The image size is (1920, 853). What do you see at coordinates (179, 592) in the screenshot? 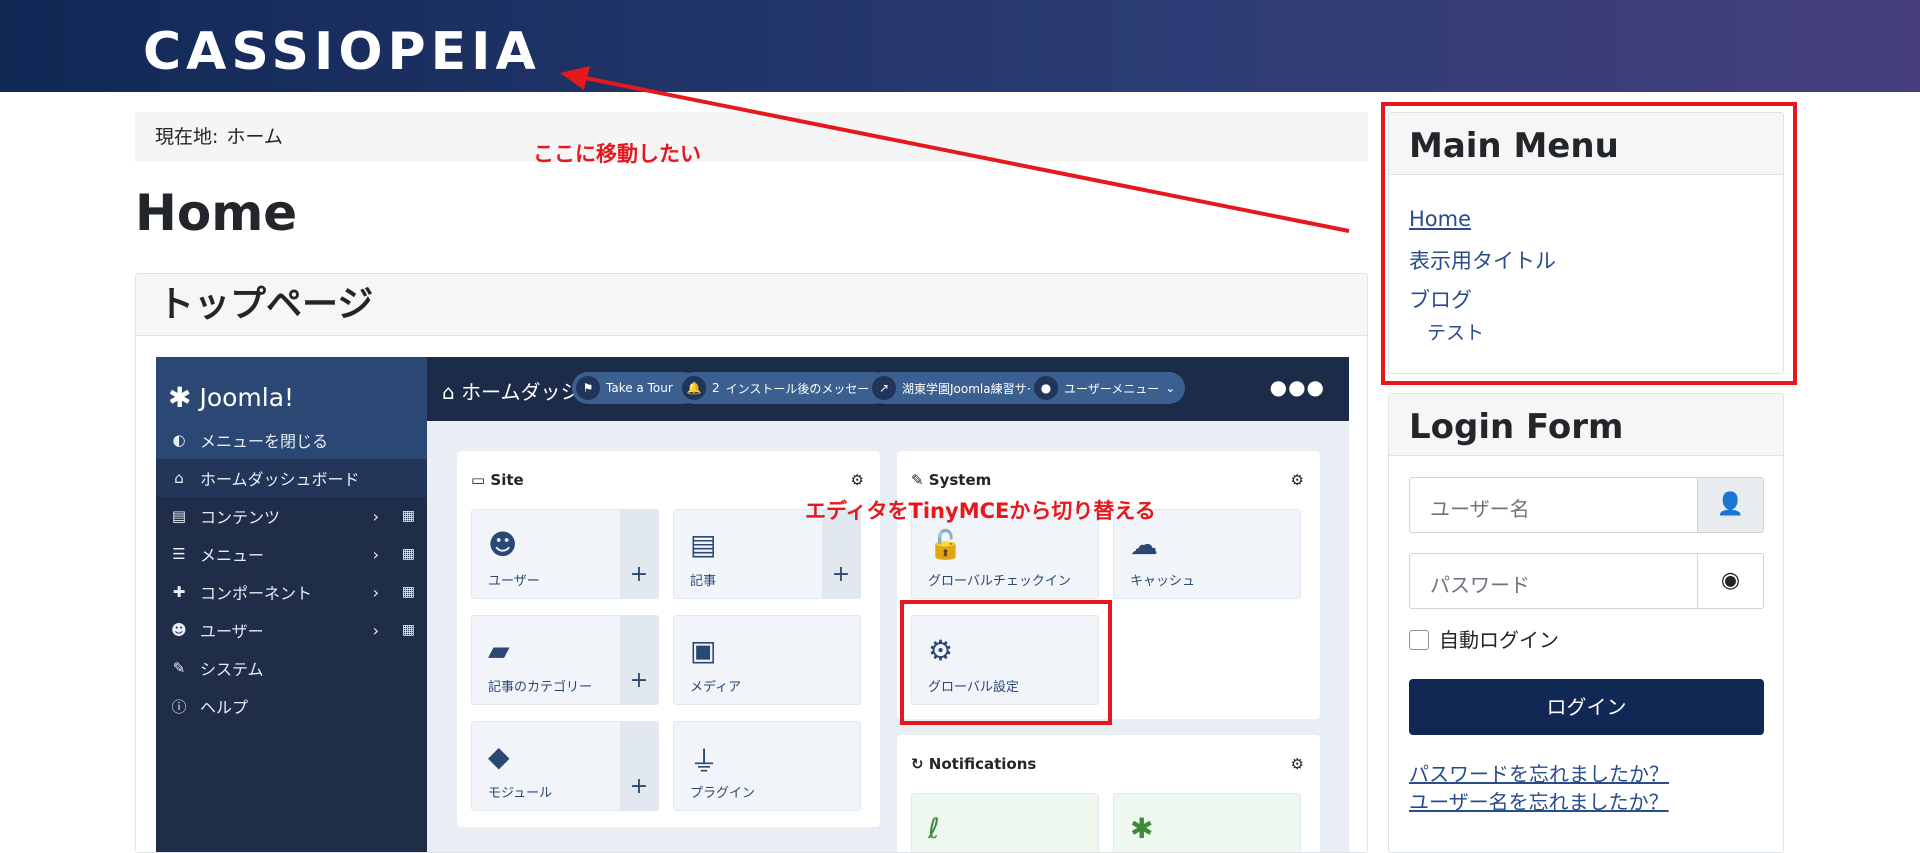
I see `puzzle-icon: ✚` at bounding box center [179, 592].